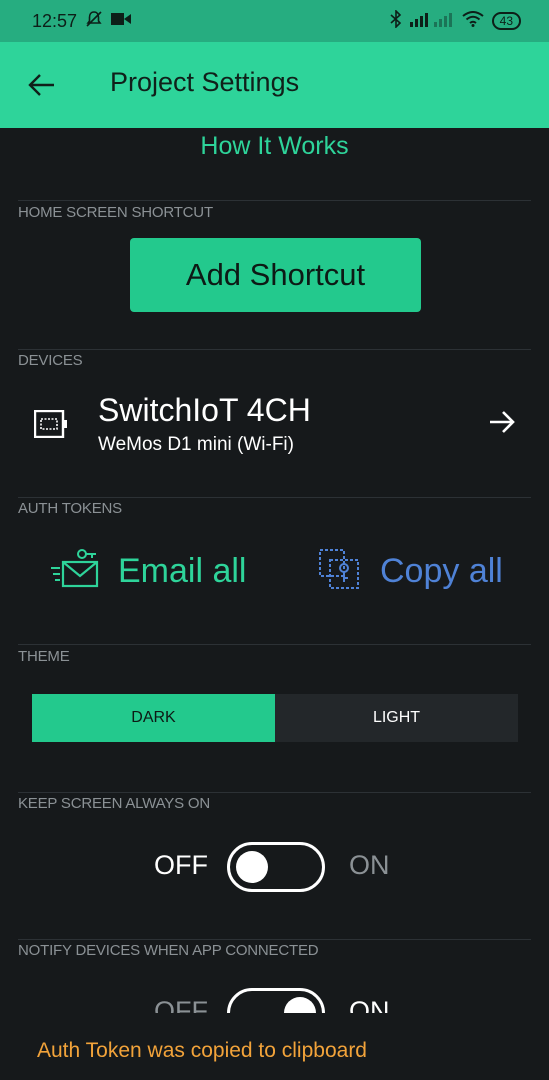  I want to click on section-label-auth-tokens: AUTH TOKENS, so click(70, 508).